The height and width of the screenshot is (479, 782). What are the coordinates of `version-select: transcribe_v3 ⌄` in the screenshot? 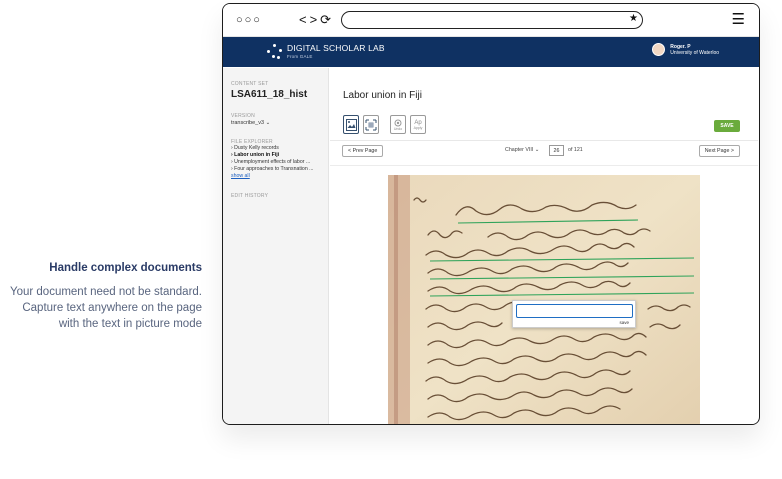 It's located at (275, 123).